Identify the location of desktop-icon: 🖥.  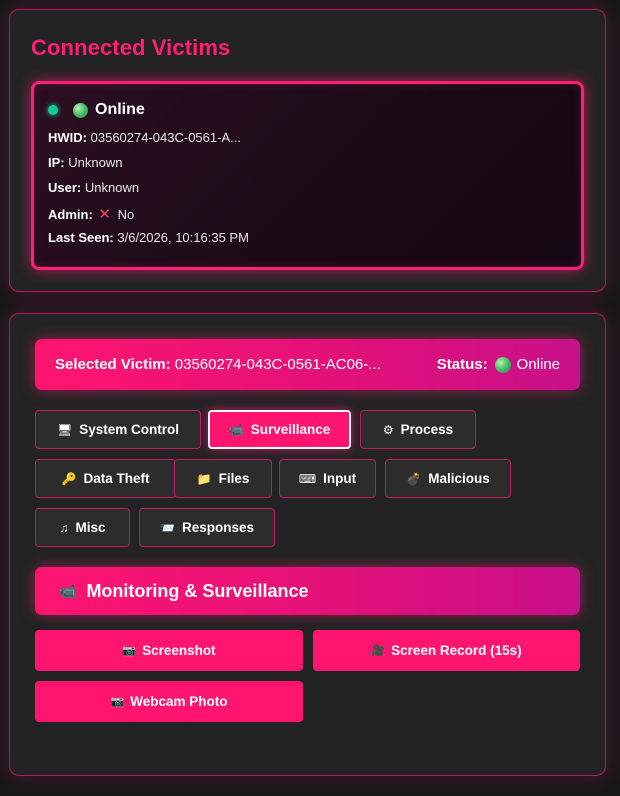
(64, 429).